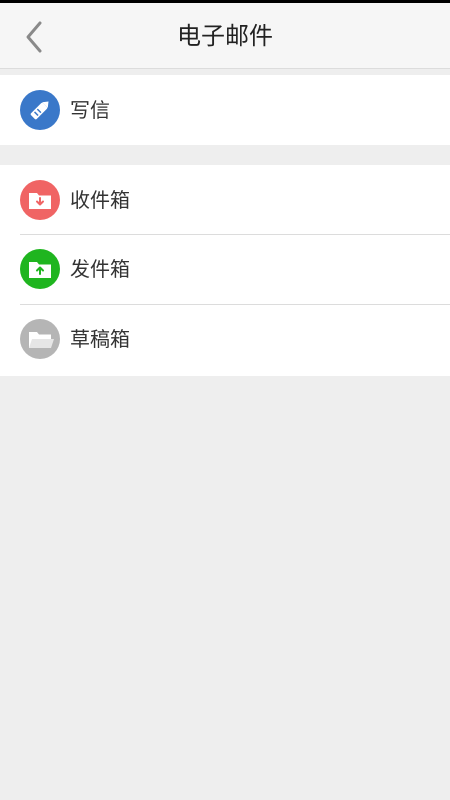 This screenshot has width=450, height=800. I want to click on inbox-item: 收件箱, so click(225, 199).